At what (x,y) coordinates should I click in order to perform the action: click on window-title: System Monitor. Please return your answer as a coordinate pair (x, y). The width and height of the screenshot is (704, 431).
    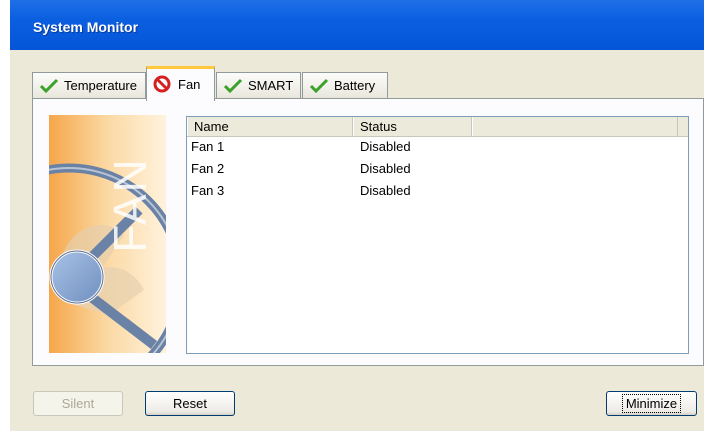
    Looking at the image, I should click on (86, 27).